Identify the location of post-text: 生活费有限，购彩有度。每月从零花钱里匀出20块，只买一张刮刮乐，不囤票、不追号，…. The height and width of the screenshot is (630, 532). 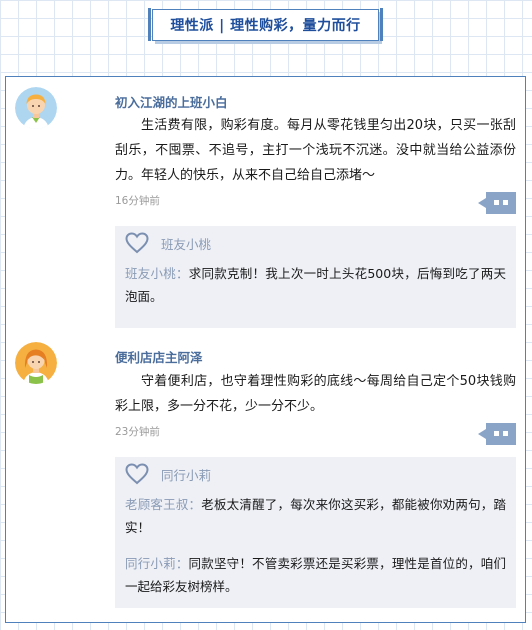
(315, 150).